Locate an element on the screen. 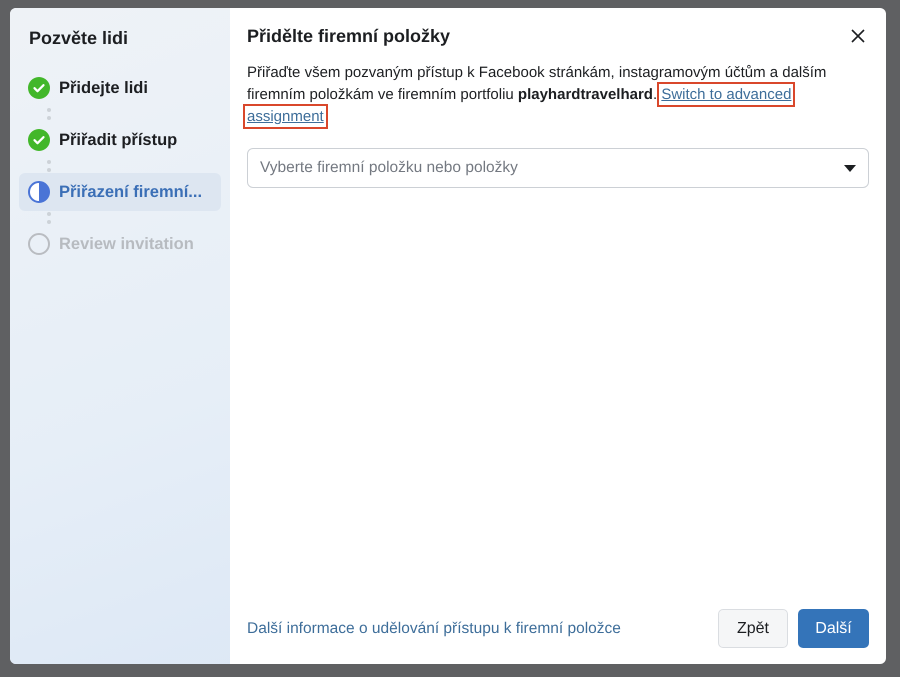  empty-circle-icon is located at coordinates (39, 244).